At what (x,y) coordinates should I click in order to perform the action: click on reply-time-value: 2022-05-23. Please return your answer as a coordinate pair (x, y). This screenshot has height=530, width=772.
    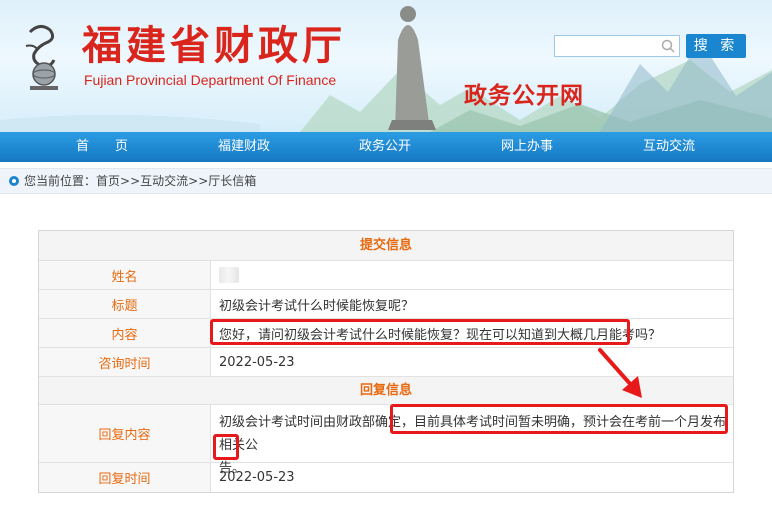
    Looking at the image, I should click on (257, 477).